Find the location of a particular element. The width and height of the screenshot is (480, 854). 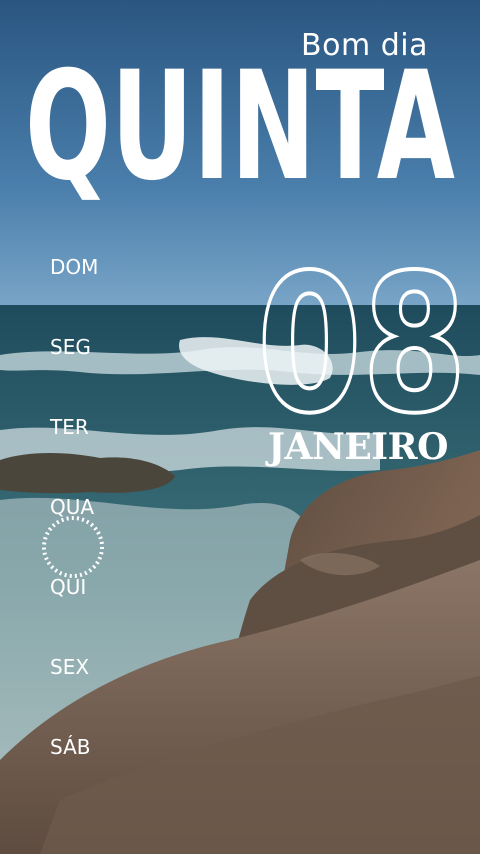

month-name: JANEIRO is located at coordinates (358, 447).